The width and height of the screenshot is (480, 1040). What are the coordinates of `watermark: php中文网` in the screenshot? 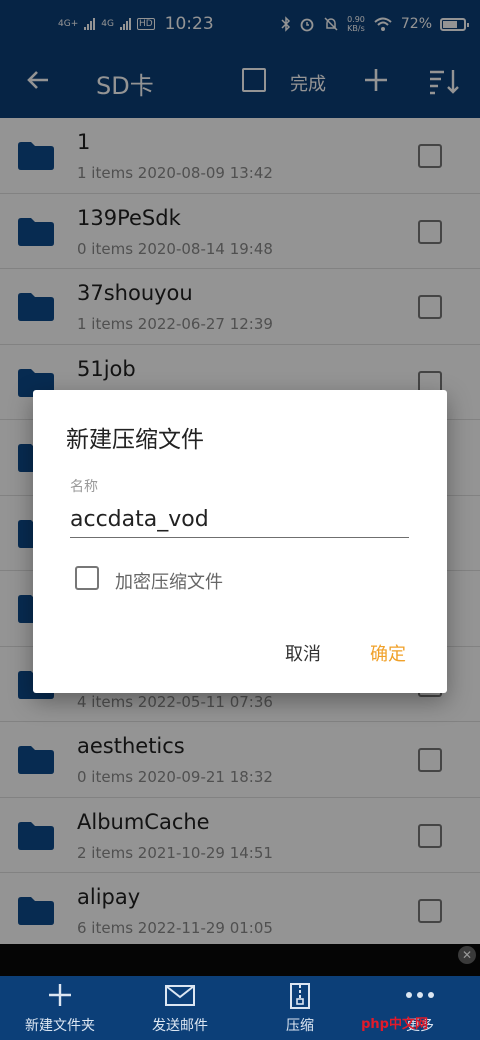 It's located at (394, 1024).